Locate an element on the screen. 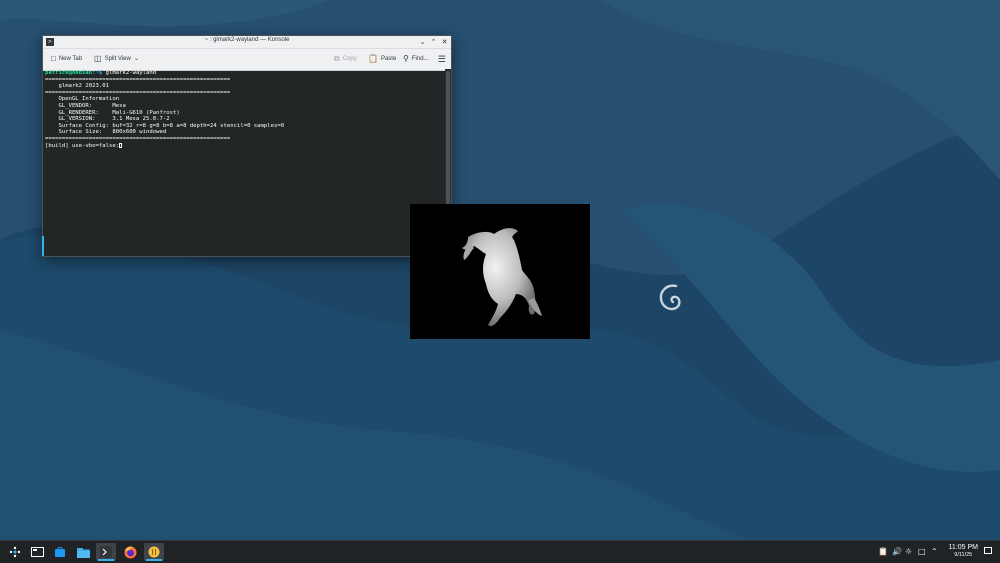 The image size is (1000, 563). split-view-button: ◫ Split View ⌄ is located at coordinates (116, 59).